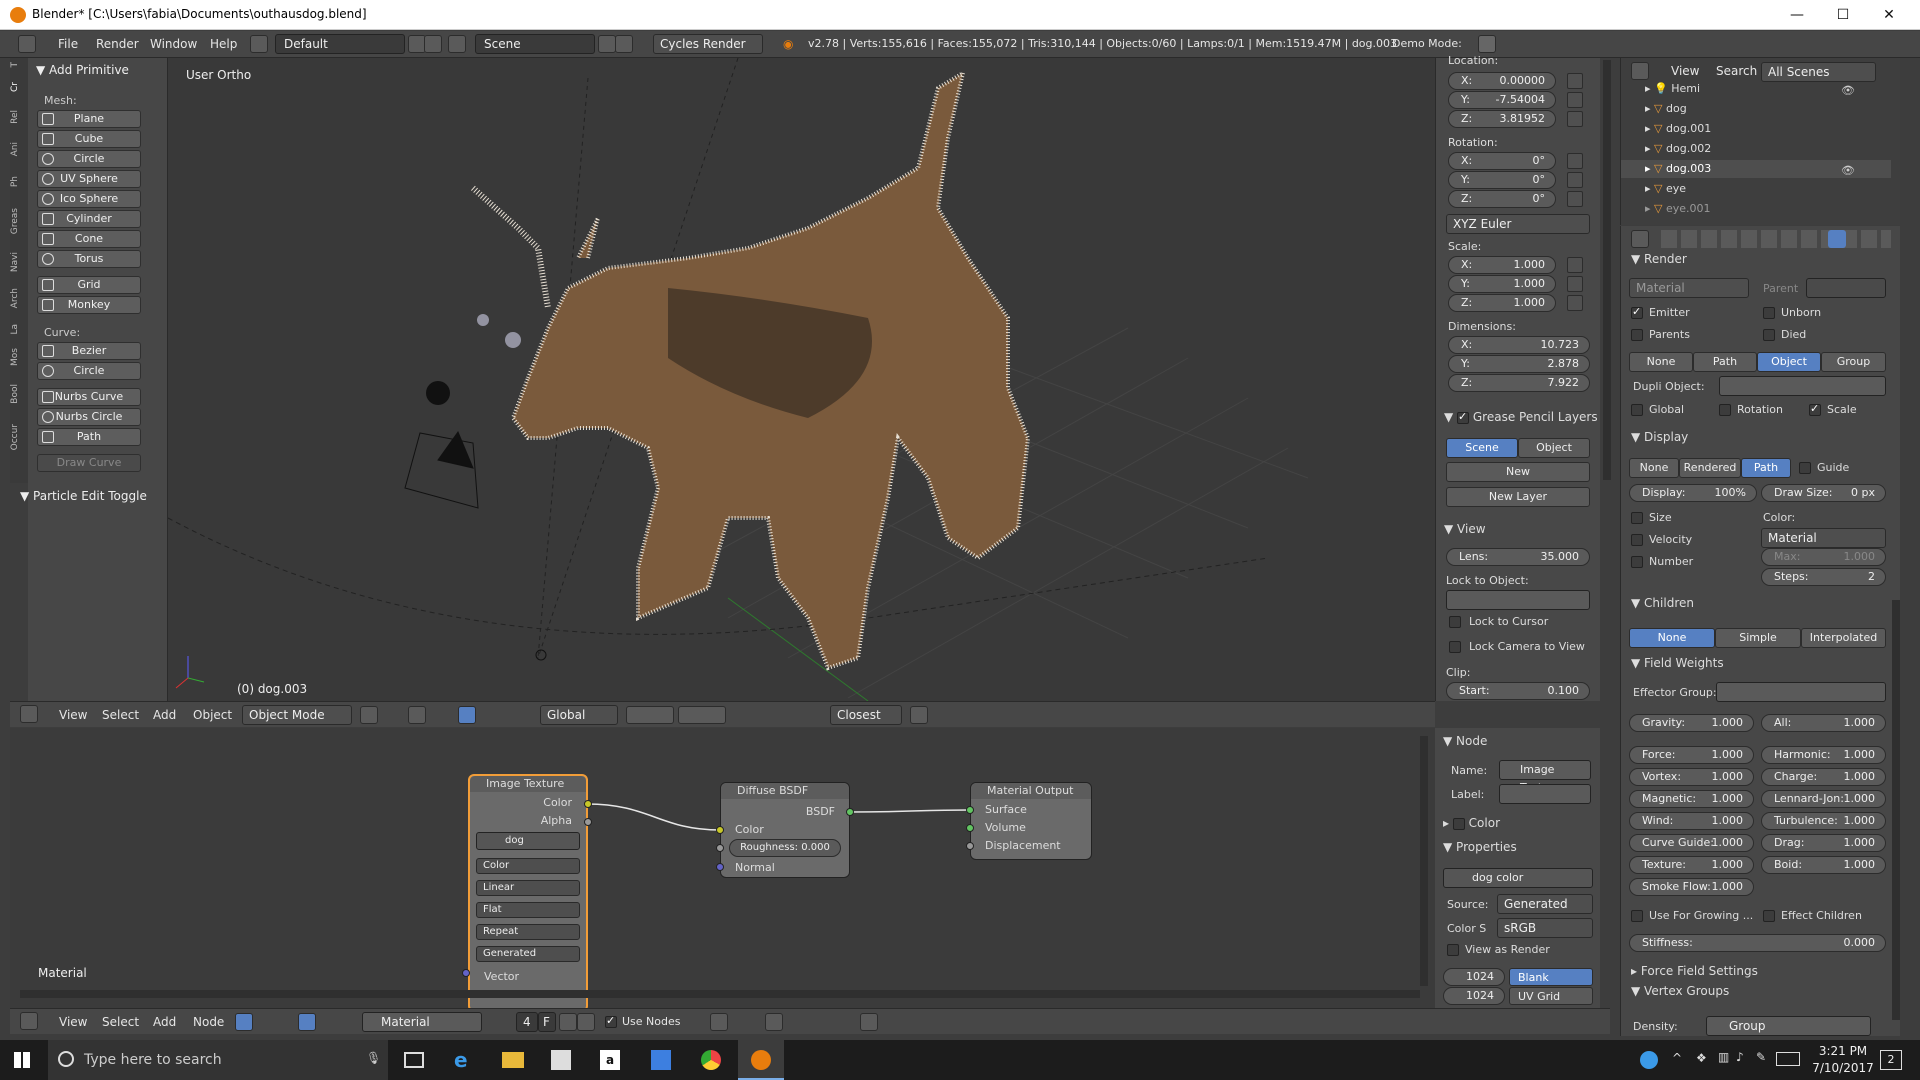 This screenshot has height=1080, width=1920. Describe the element at coordinates (579, 715) in the screenshot. I see `orientation-dropdown: Global` at that location.